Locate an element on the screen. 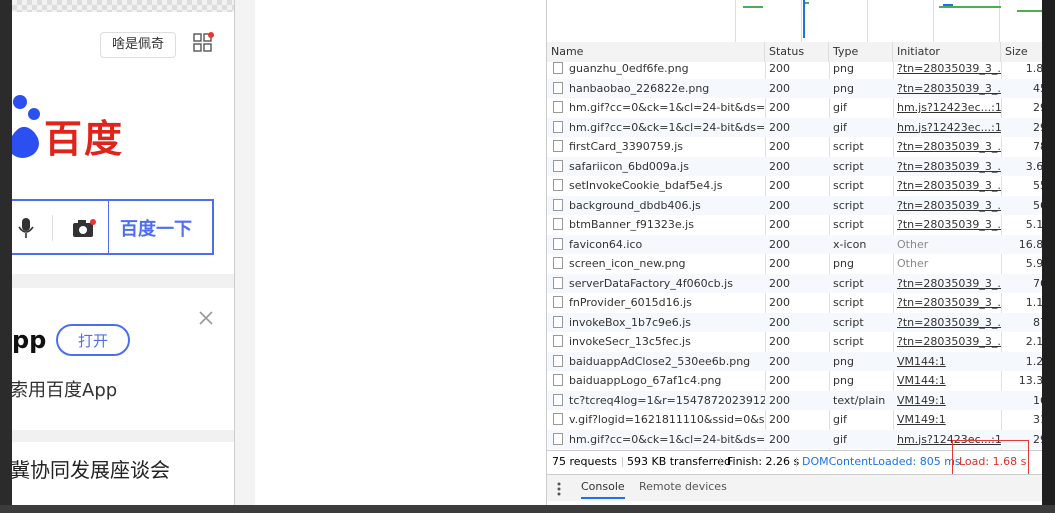 The width and height of the screenshot is (1055, 513). finish-time: Finish: 2.26 s is located at coordinates (763, 461).